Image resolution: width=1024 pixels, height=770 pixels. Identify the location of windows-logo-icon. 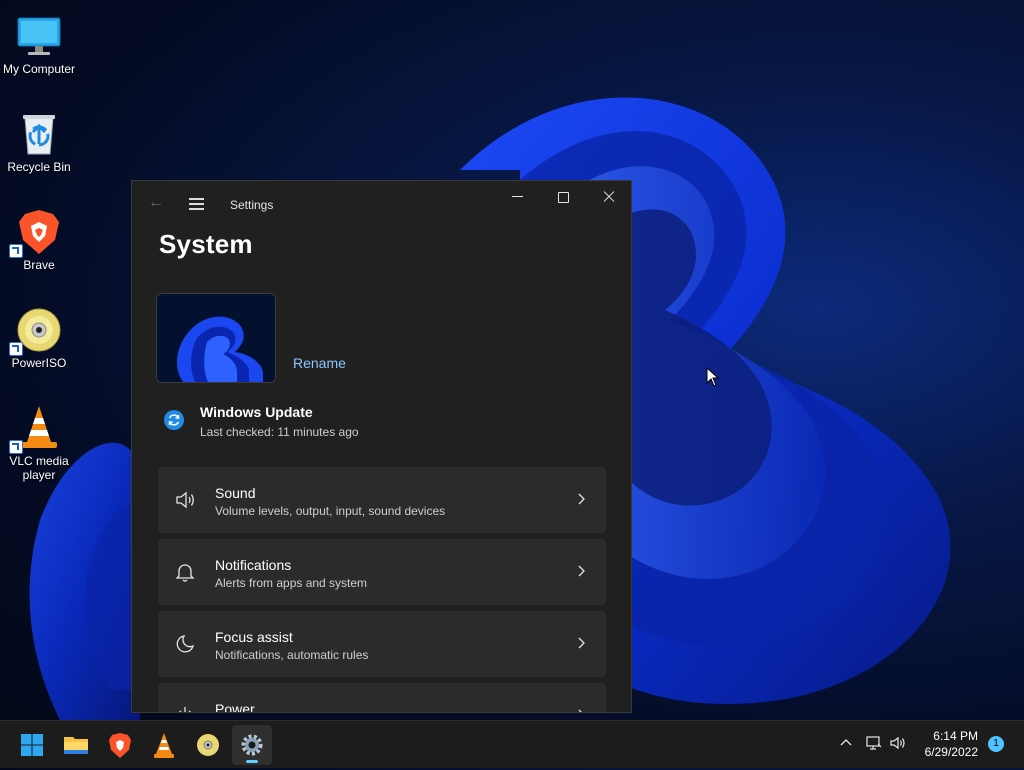
(32, 745).